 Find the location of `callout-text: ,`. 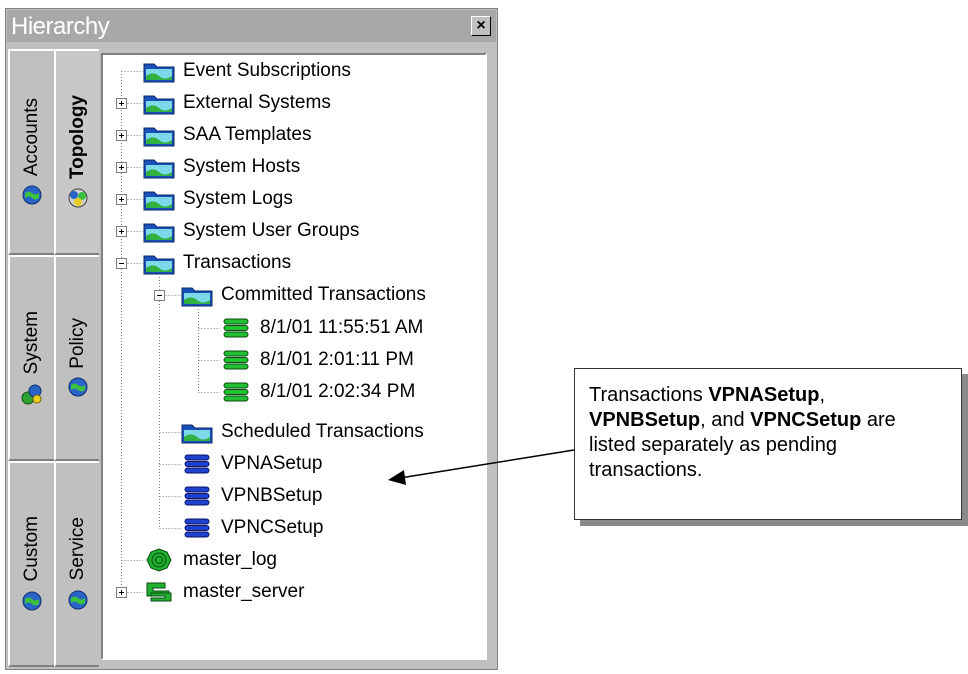

callout-text: , is located at coordinates (822, 395).